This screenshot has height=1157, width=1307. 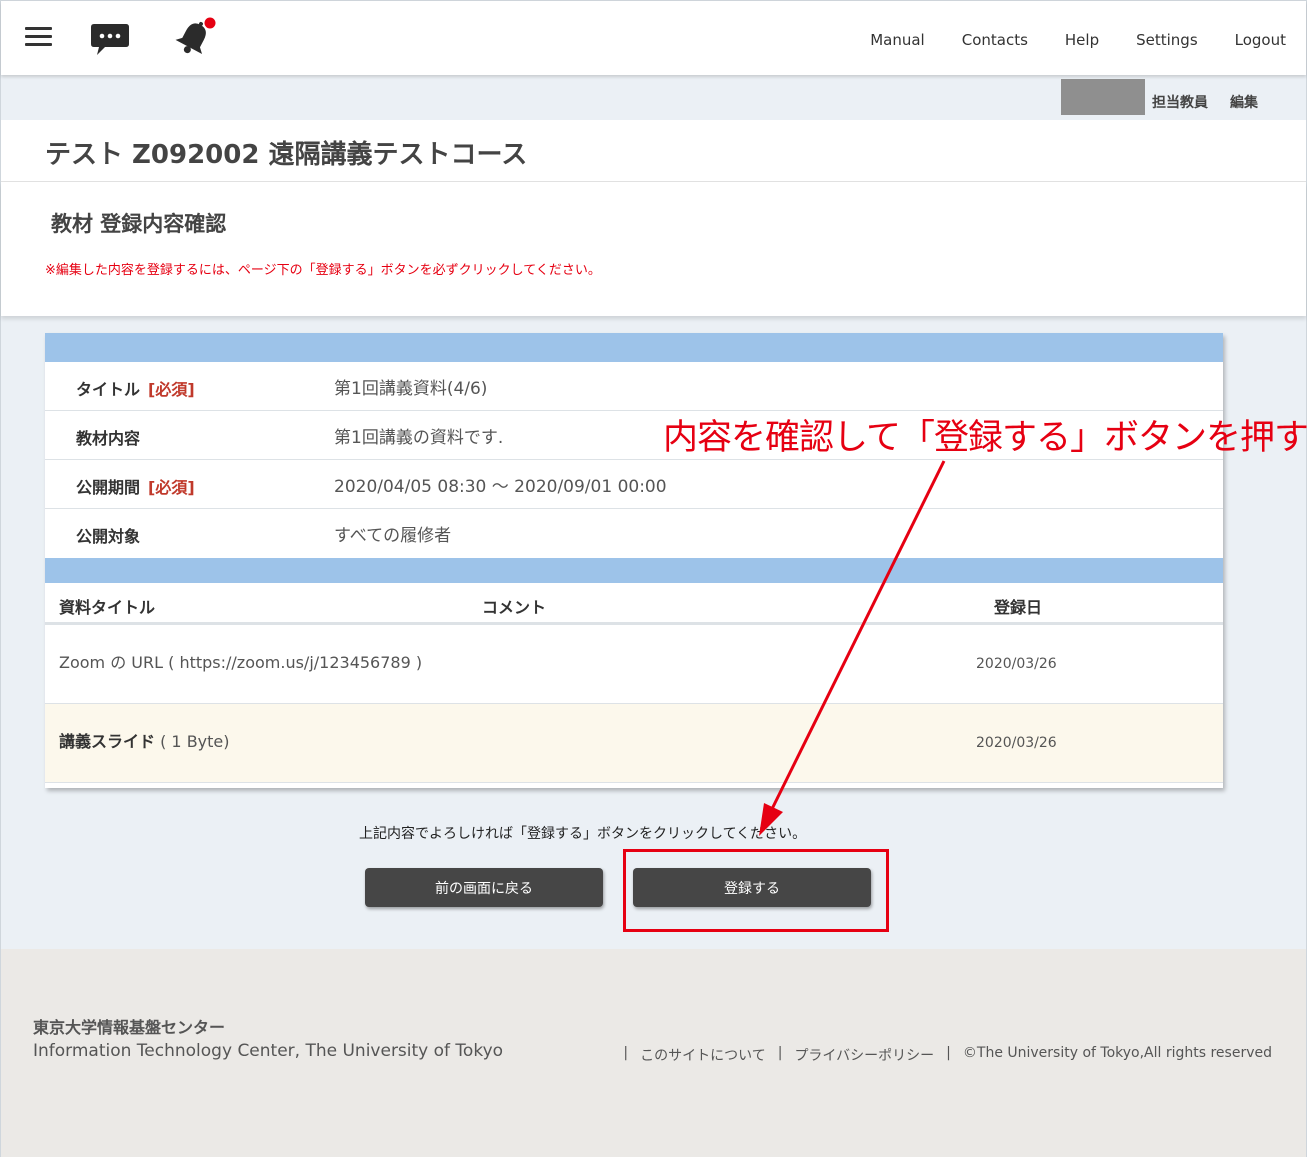 What do you see at coordinates (484, 887) in the screenshot?
I see `back-button: 前の画面に戻る` at bounding box center [484, 887].